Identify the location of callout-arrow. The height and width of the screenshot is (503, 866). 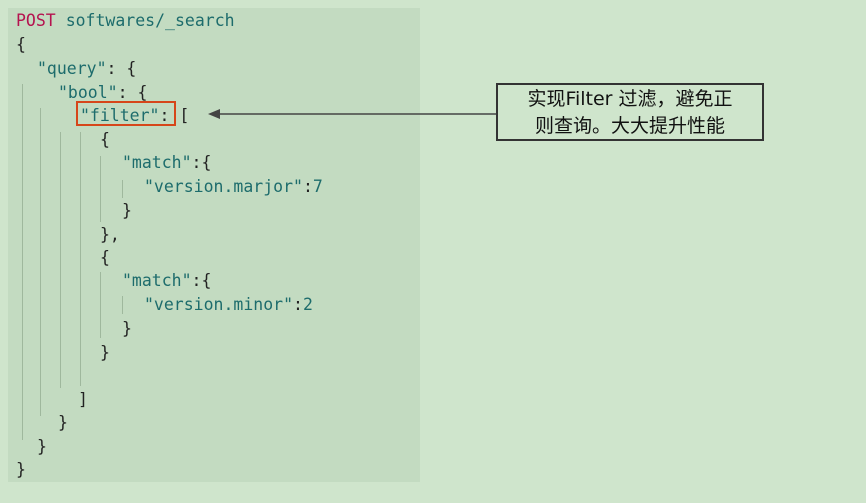
(352, 114).